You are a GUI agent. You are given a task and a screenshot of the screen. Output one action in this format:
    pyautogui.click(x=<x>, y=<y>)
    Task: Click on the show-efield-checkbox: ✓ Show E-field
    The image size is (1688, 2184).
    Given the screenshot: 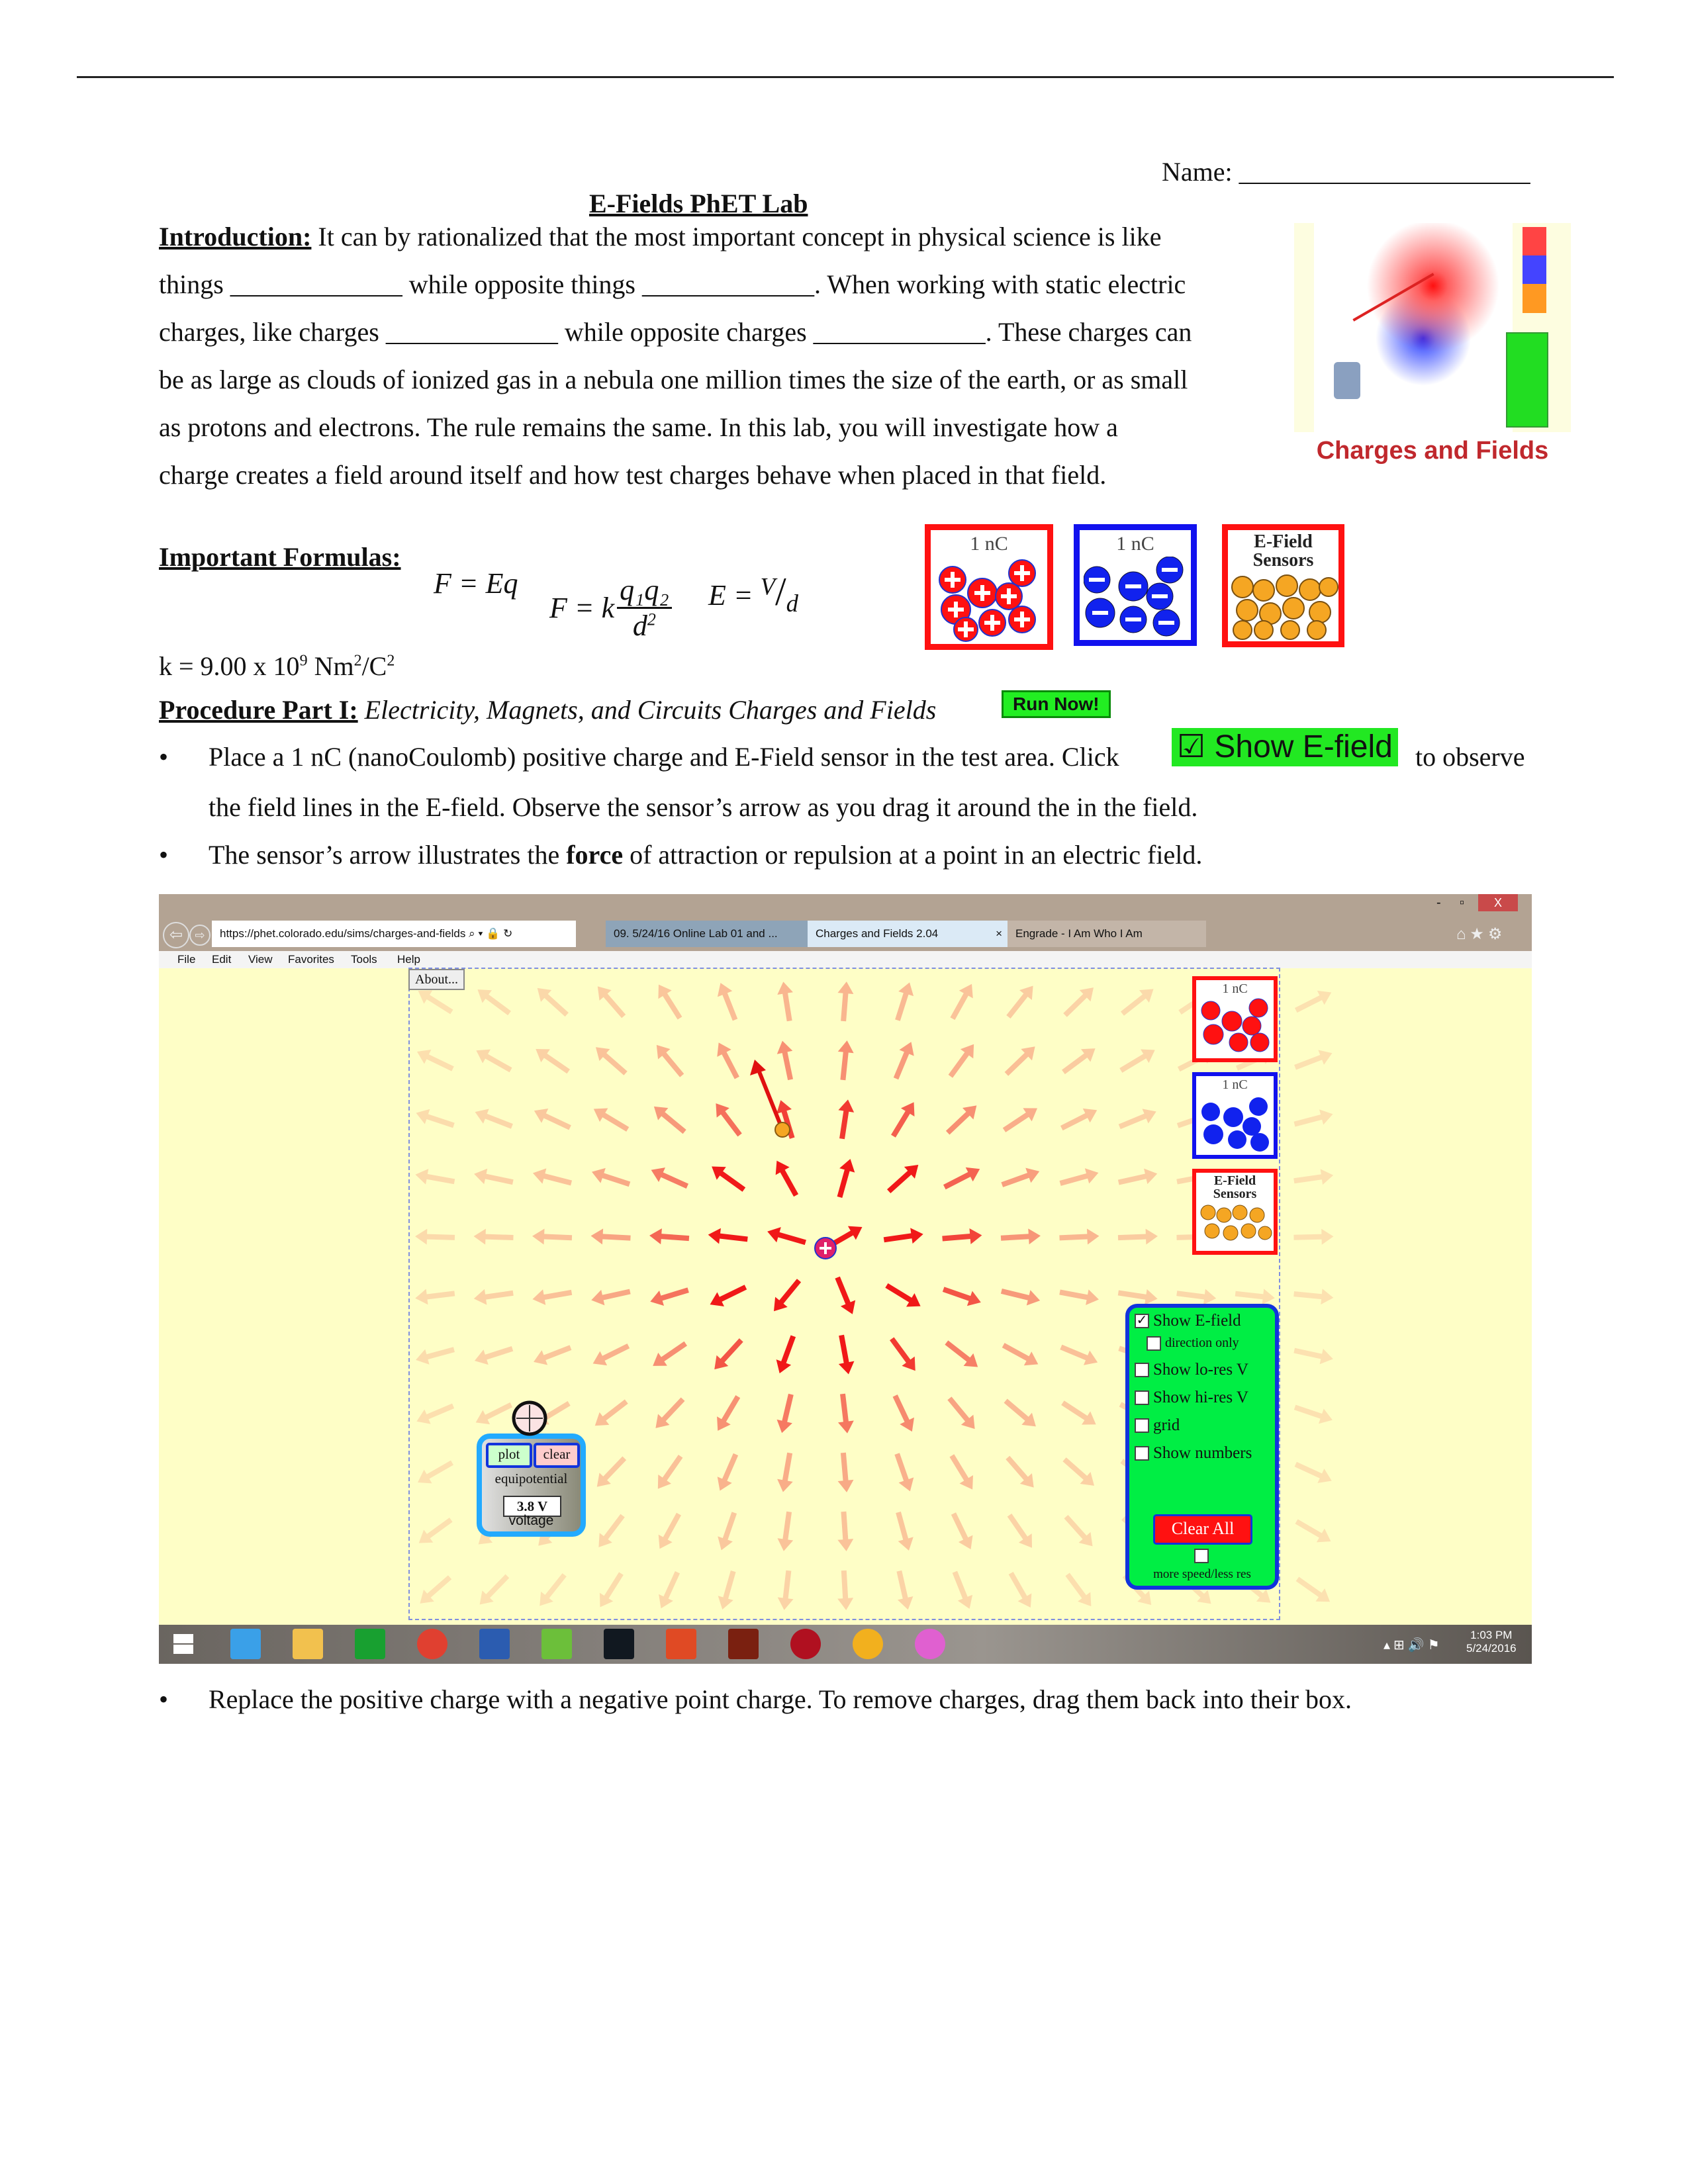 What is the action you would take?
    pyautogui.click(x=1188, y=1321)
    